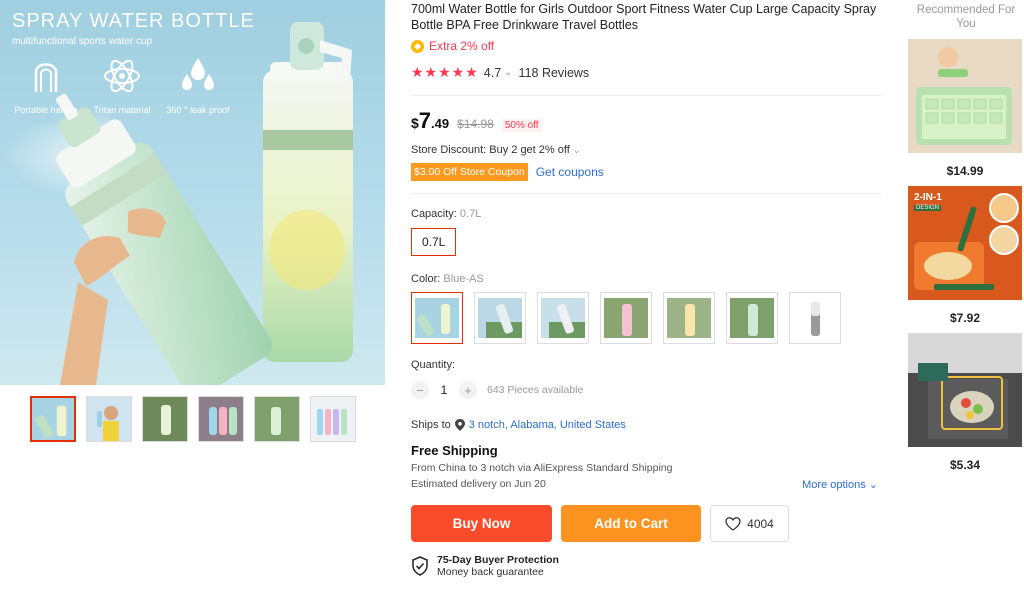  Describe the element at coordinates (646, 172) in the screenshot. I see `coupon-row: $3.00 Off Store Coupon Get coupons` at that location.